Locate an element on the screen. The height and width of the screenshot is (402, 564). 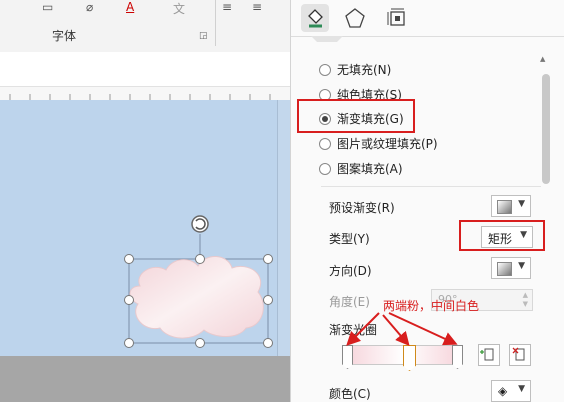
scrollbar-thumb is located at coordinates (546, 129).